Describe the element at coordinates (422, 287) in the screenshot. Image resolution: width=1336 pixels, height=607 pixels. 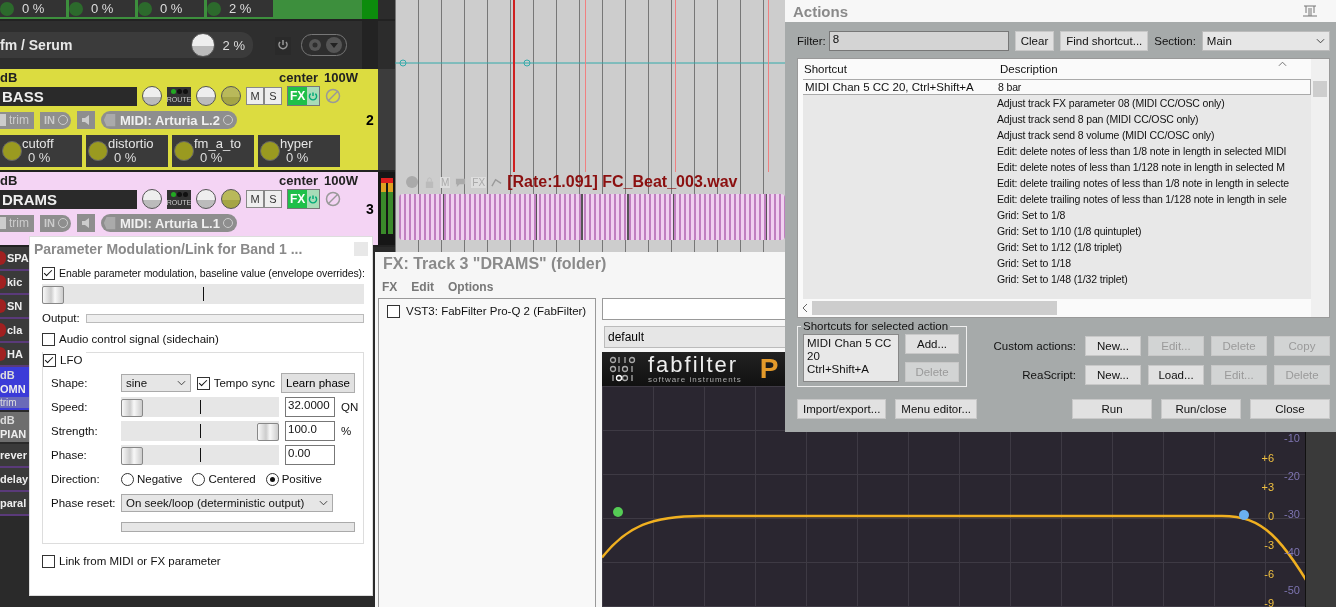
I see `menu-item: Edit` at that location.